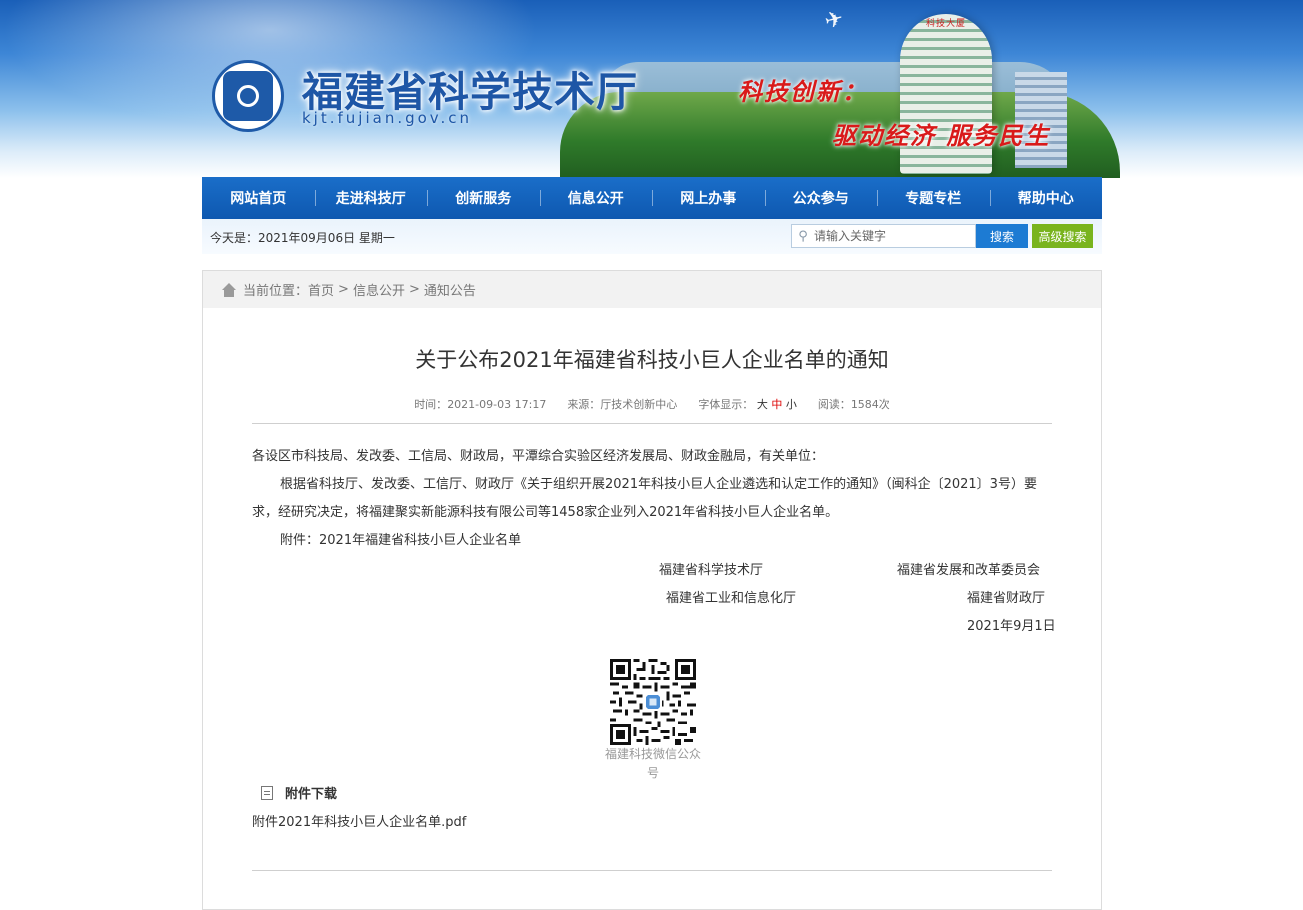 This screenshot has width=1303, height=910. I want to click on tower-sign: 科技大厦, so click(945, 24).